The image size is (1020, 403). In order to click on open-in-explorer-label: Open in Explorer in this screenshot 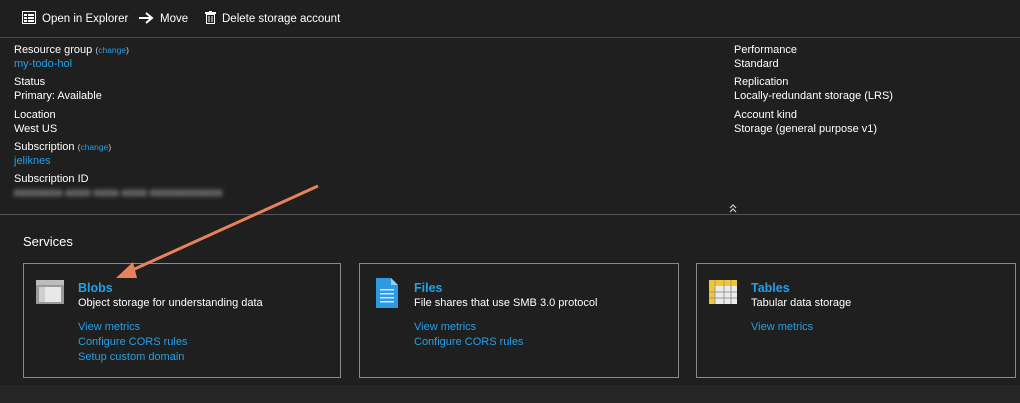, I will do `click(85, 19)`.